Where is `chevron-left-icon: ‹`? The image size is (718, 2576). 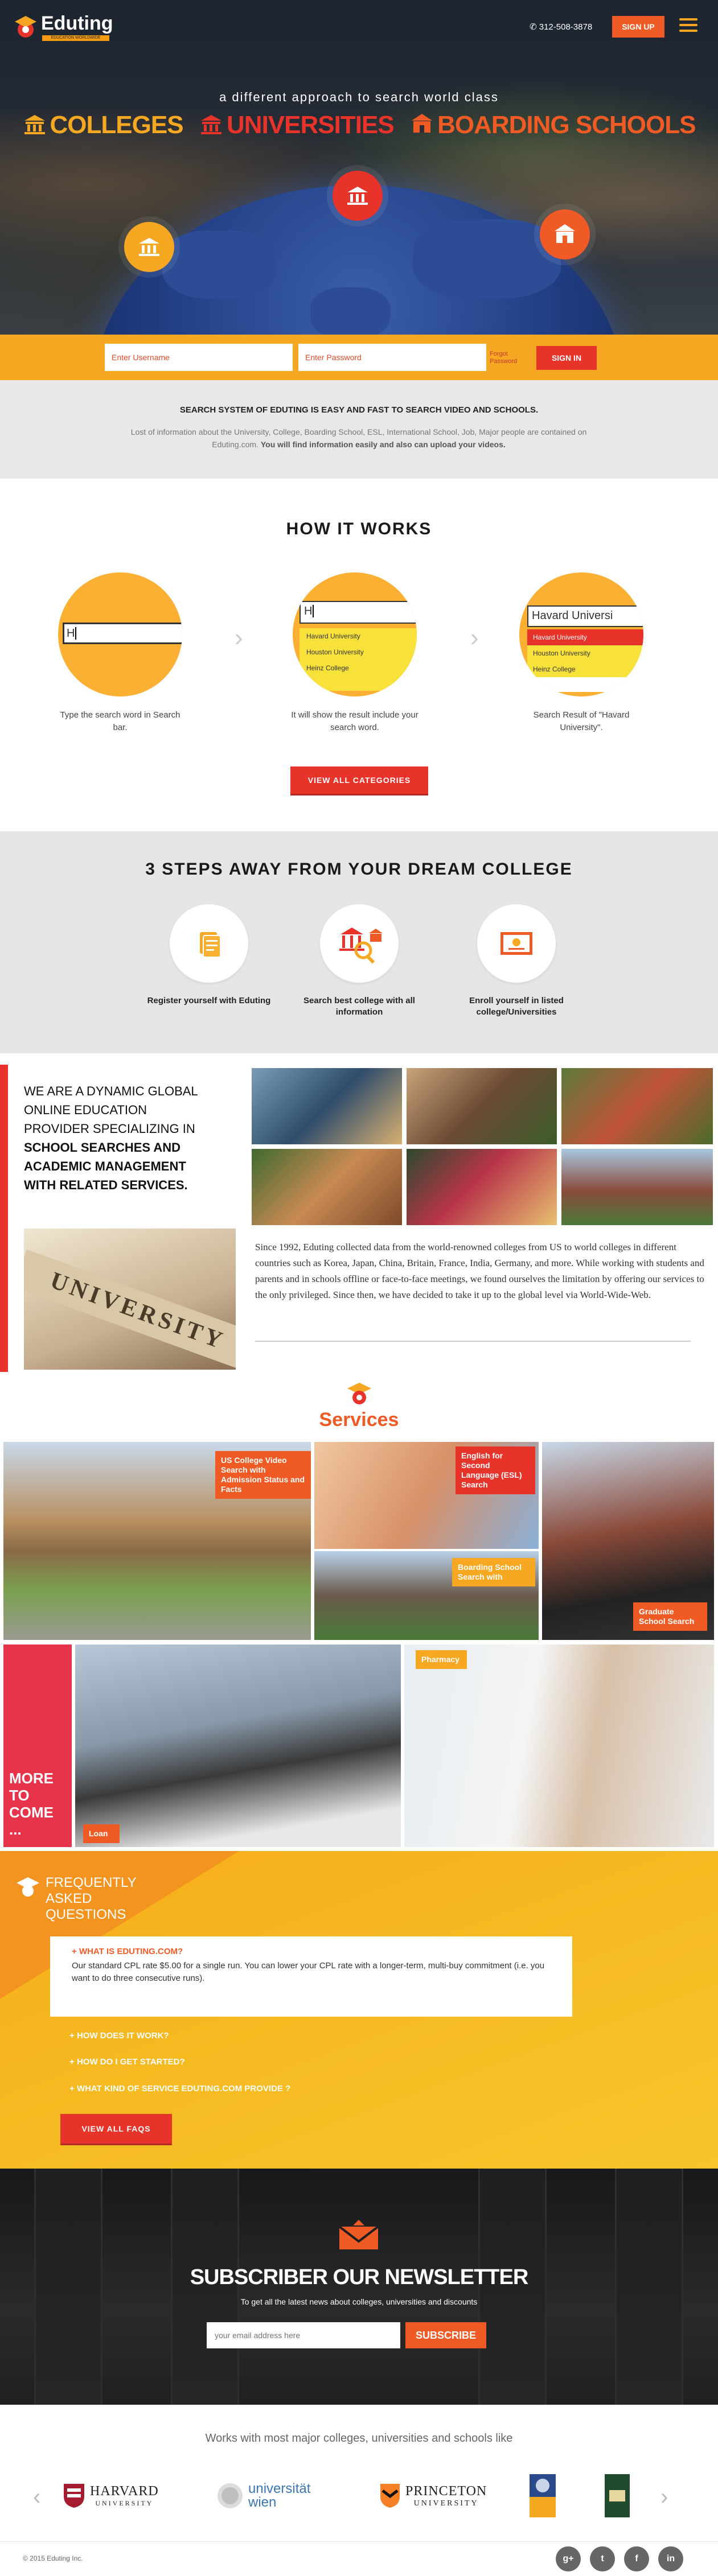 chevron-left-icon: ‹ is located at coordinates (36, 2497).